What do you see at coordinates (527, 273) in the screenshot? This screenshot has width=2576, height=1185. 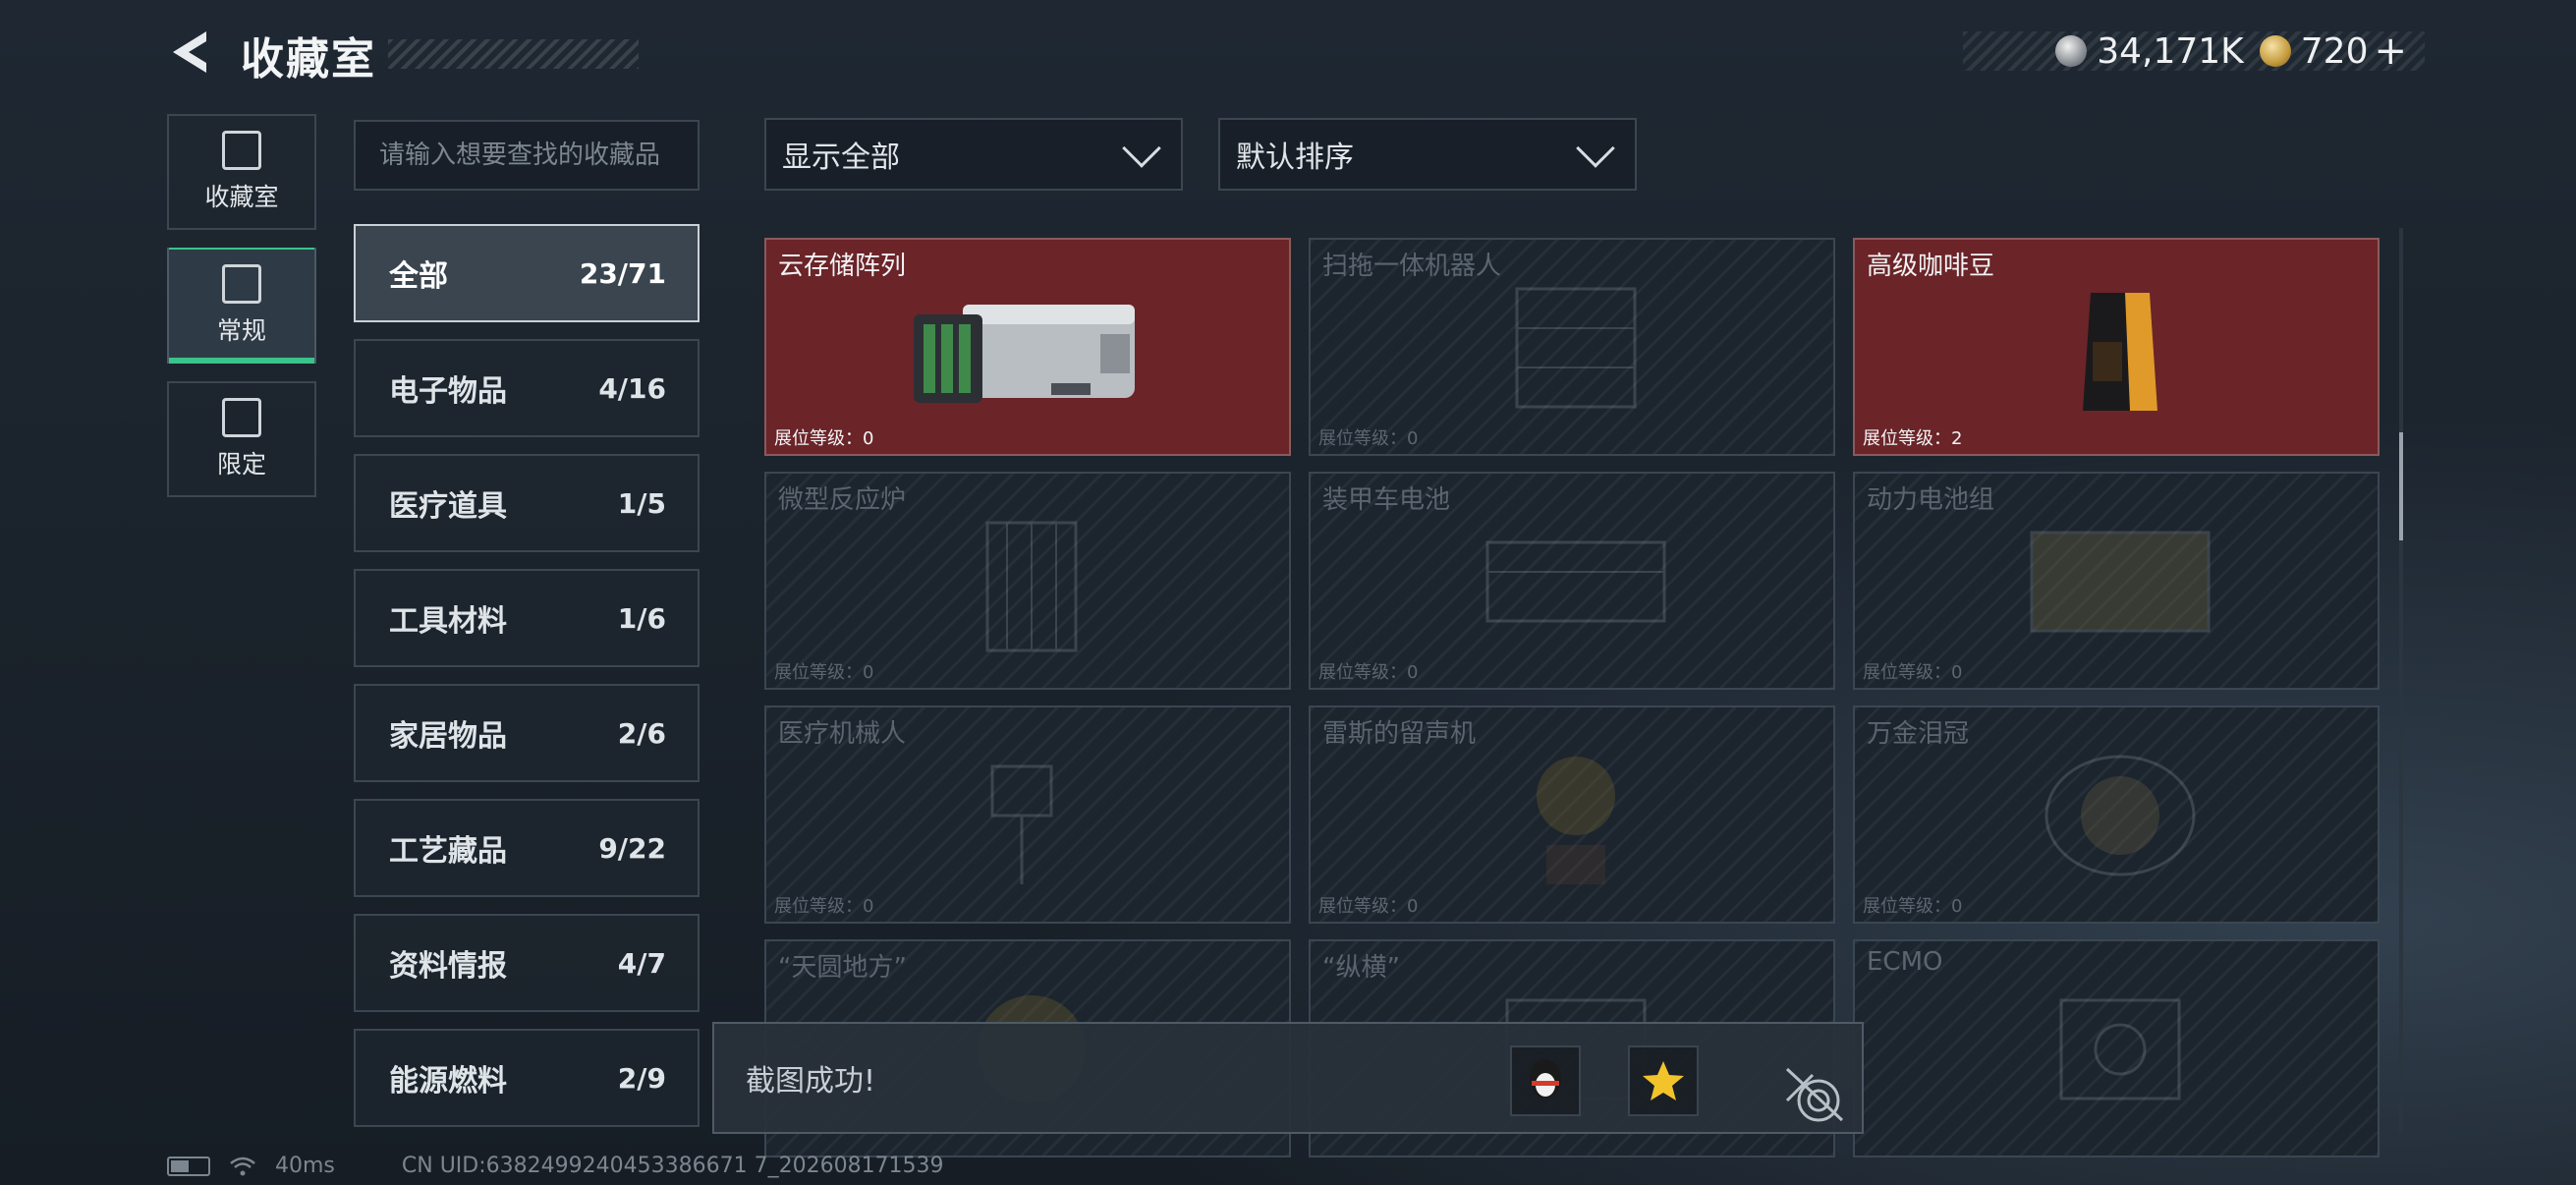 I see `category-all: 全部 23/71` at bounding box center [527, 273].